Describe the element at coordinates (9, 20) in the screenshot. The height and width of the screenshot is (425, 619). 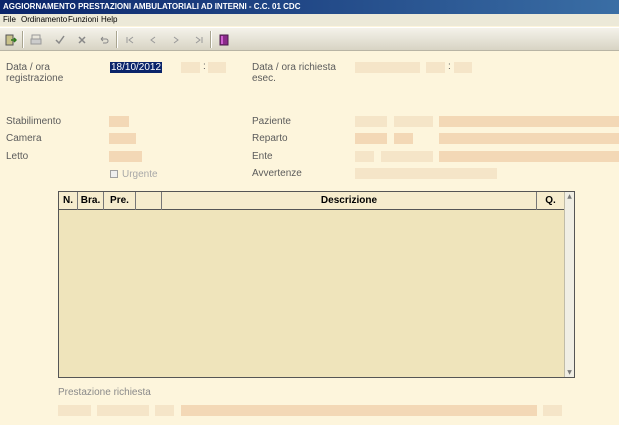
I see `menu-file: File` at that location.